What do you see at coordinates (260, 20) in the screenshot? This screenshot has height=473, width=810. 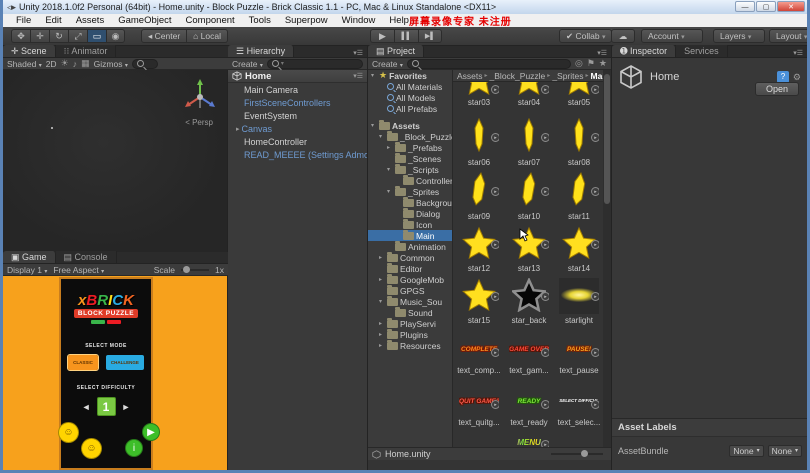 I see `menu-tools: Tools` at bounding box center [260, 20].